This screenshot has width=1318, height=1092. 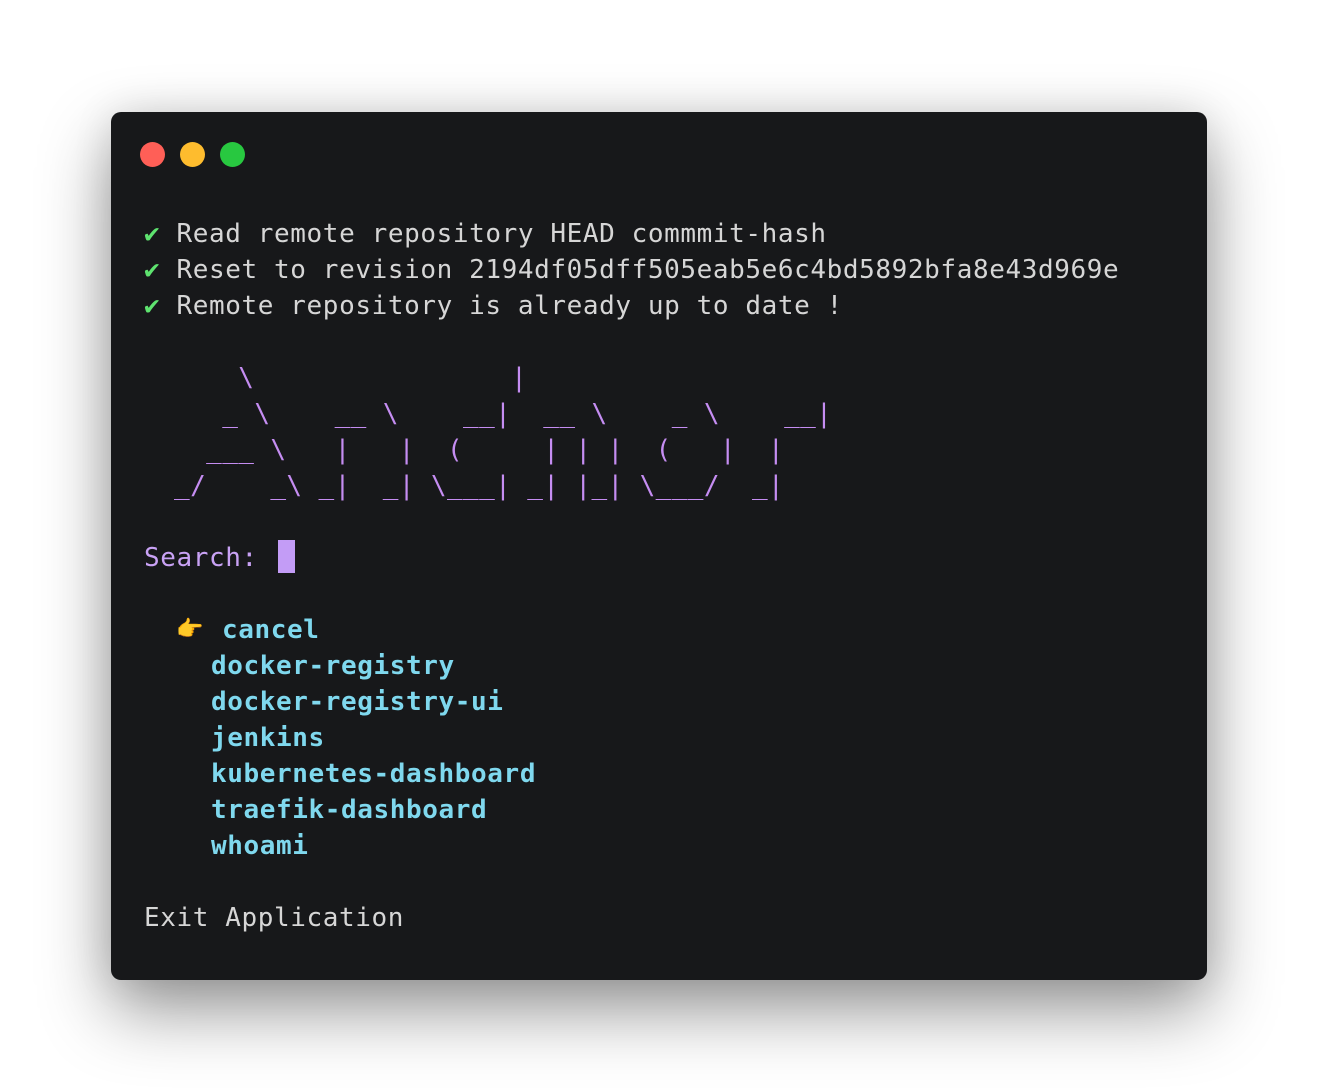 I want to click on search-label: Search:, so click(x=201, y=558).